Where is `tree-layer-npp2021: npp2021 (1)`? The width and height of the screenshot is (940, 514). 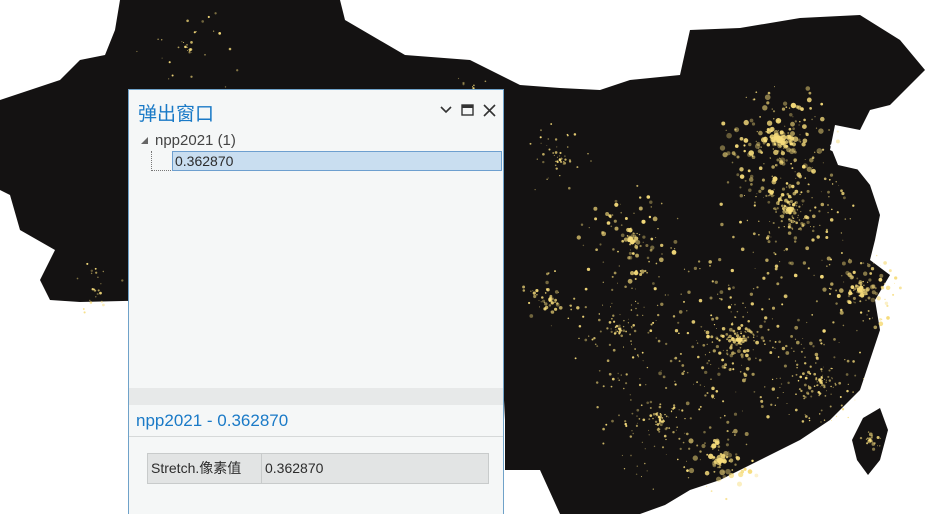 tree-layer-npp2021: npp2021 (1) is located at coordinates (186, 140).